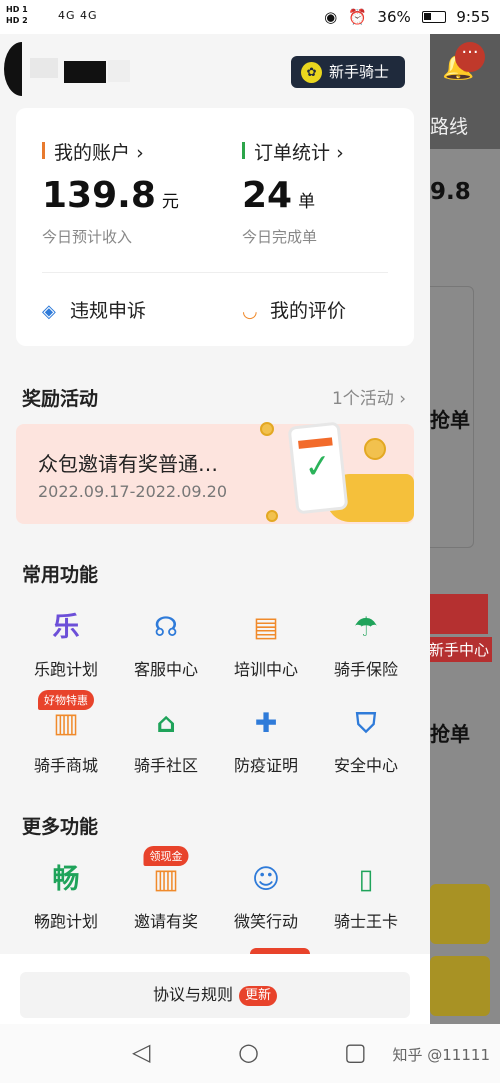 This screenshot has height=1083, width=500. I want to click on function-char-icon: 畅, so click(66, 879).